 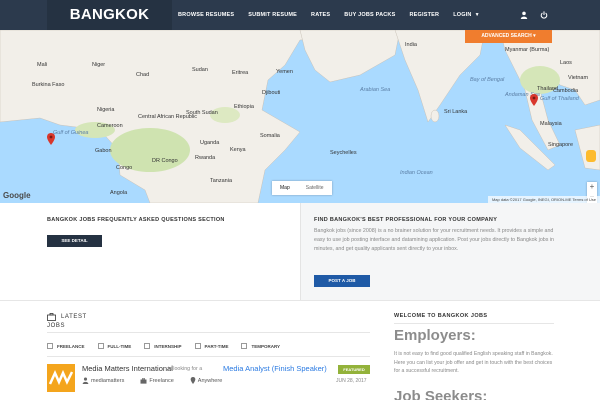 What do you see at coordinates (462, 15) in the screenshot?
I see `nav-login-label: LOGIN` at bounding box center [462, 15].